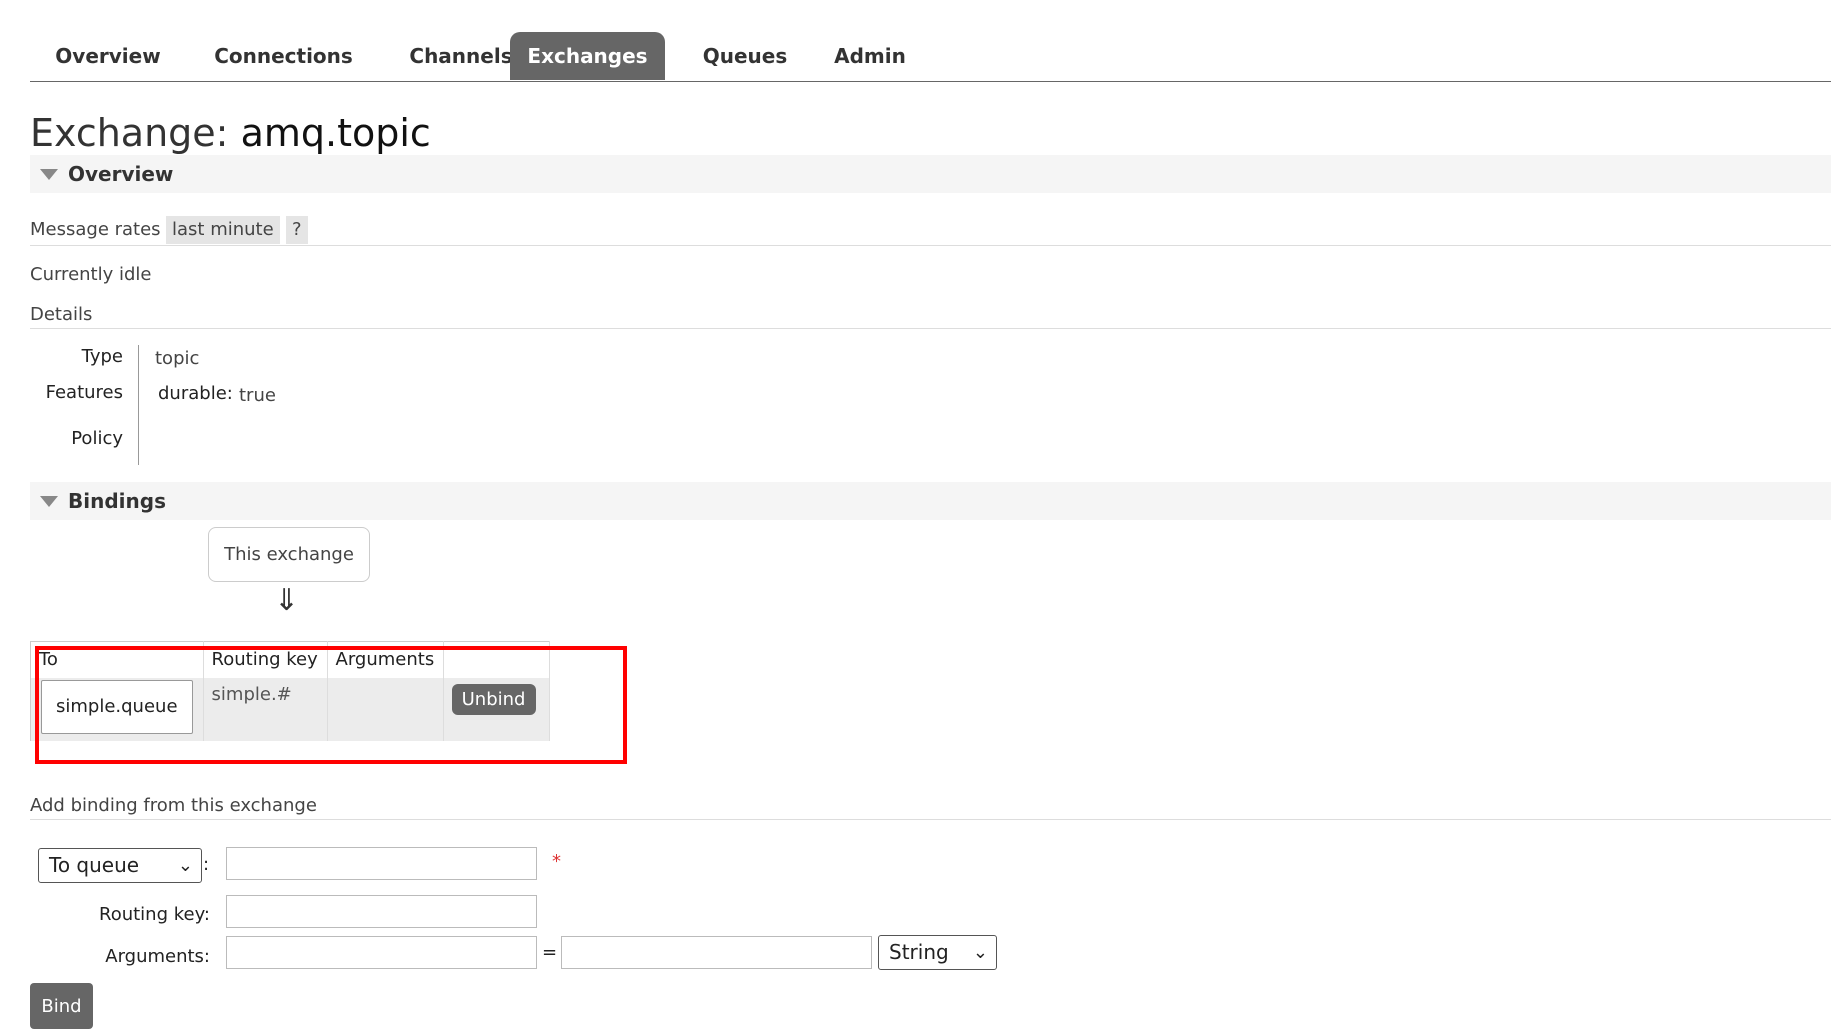 This screenshot has height=1034, width=1831. I want to click on argument-type-value: String, so click(919, 952).